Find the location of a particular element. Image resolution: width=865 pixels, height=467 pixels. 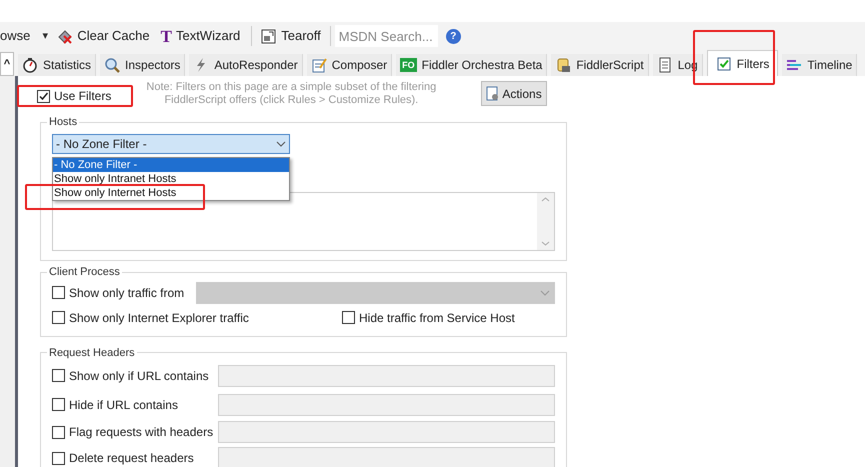

magnifier-icon is located at coordinates (112, 65).